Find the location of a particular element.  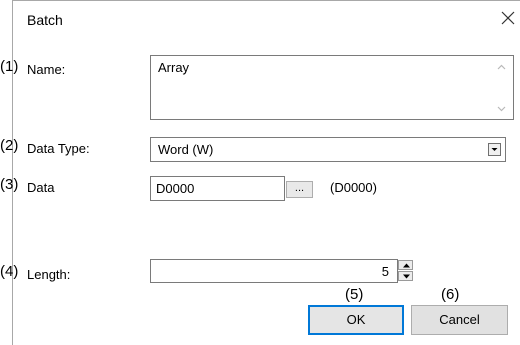

data-resolved-address: (D0000) is located at coordinates (353, 187).